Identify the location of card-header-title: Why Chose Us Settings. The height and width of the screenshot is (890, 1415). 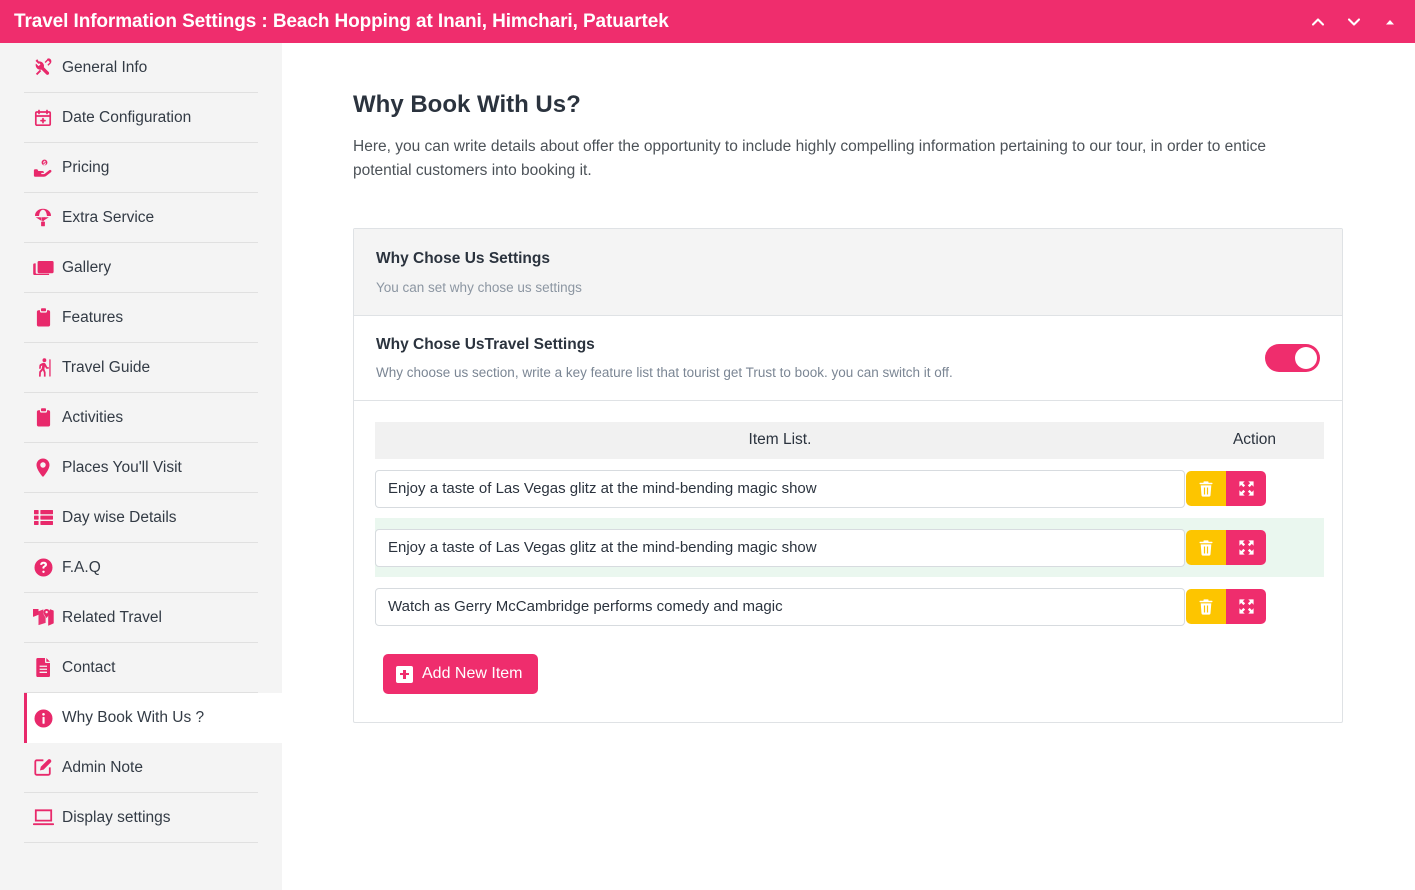
(463, 258).